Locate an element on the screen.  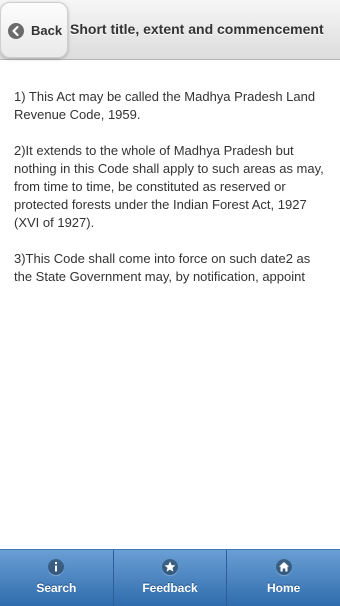
star-icon is located at coordinates (170, 567).